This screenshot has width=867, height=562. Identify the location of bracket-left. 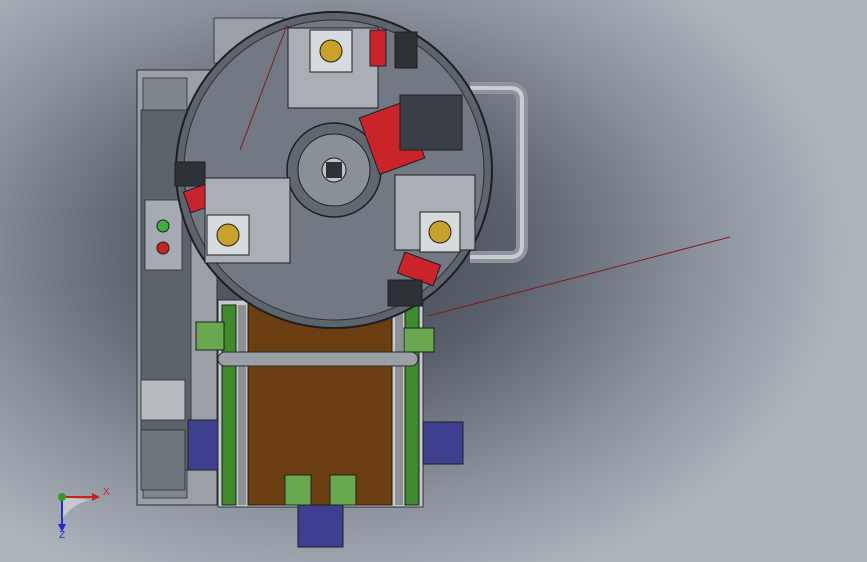
(203, 445).